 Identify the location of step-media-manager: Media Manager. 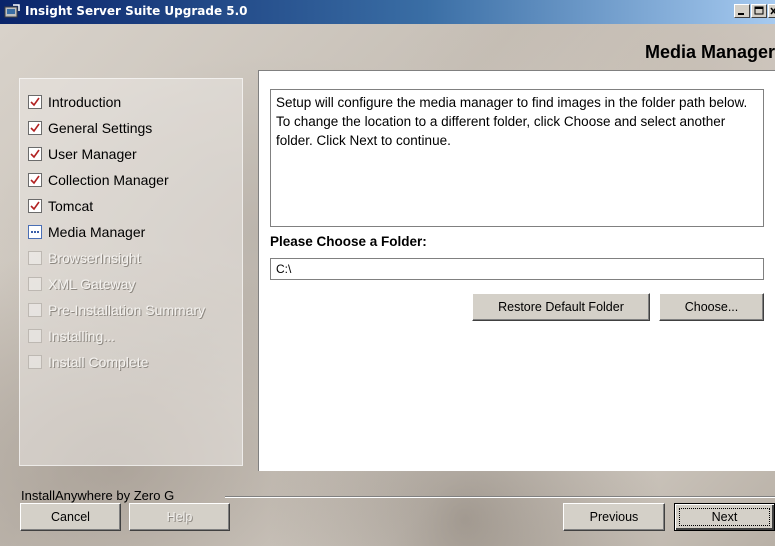
(86, 232).